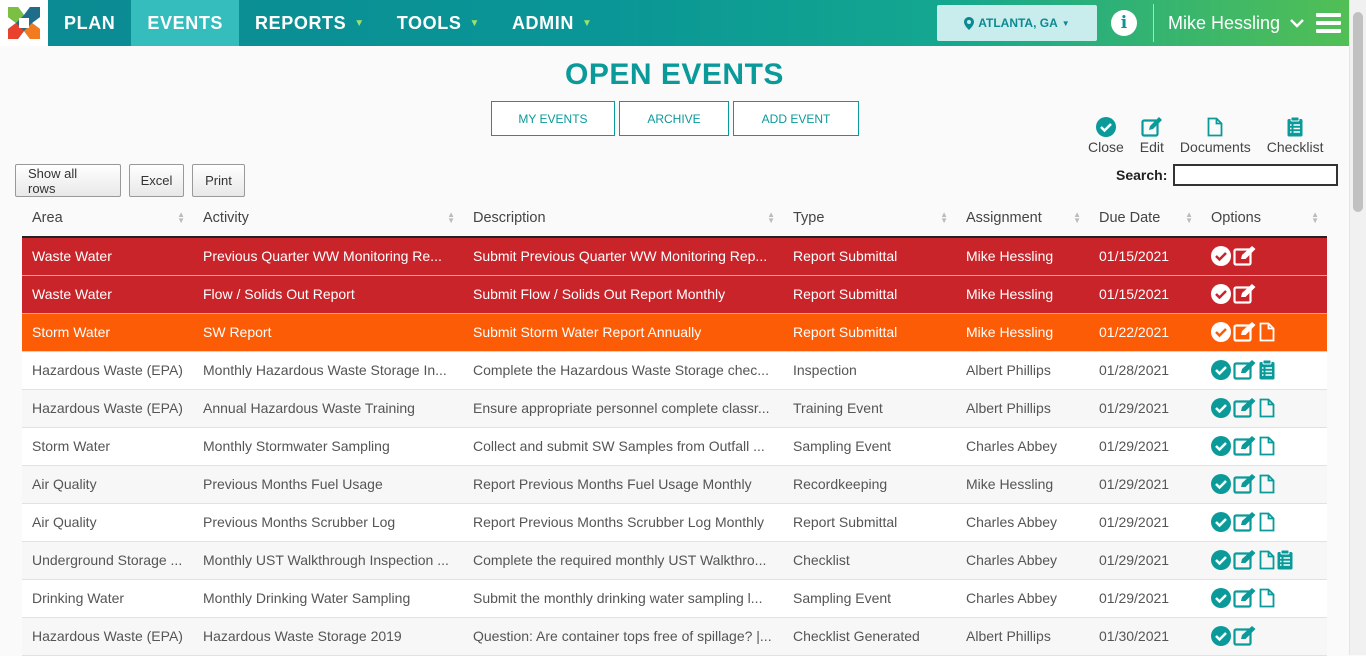 This screenshot has height=656, width=1366. What do you see at coordinates (328, 484) in the screenshot?
I see `activity-cell: Previous Months Fuel Usage` at bounding box center [328, 484].